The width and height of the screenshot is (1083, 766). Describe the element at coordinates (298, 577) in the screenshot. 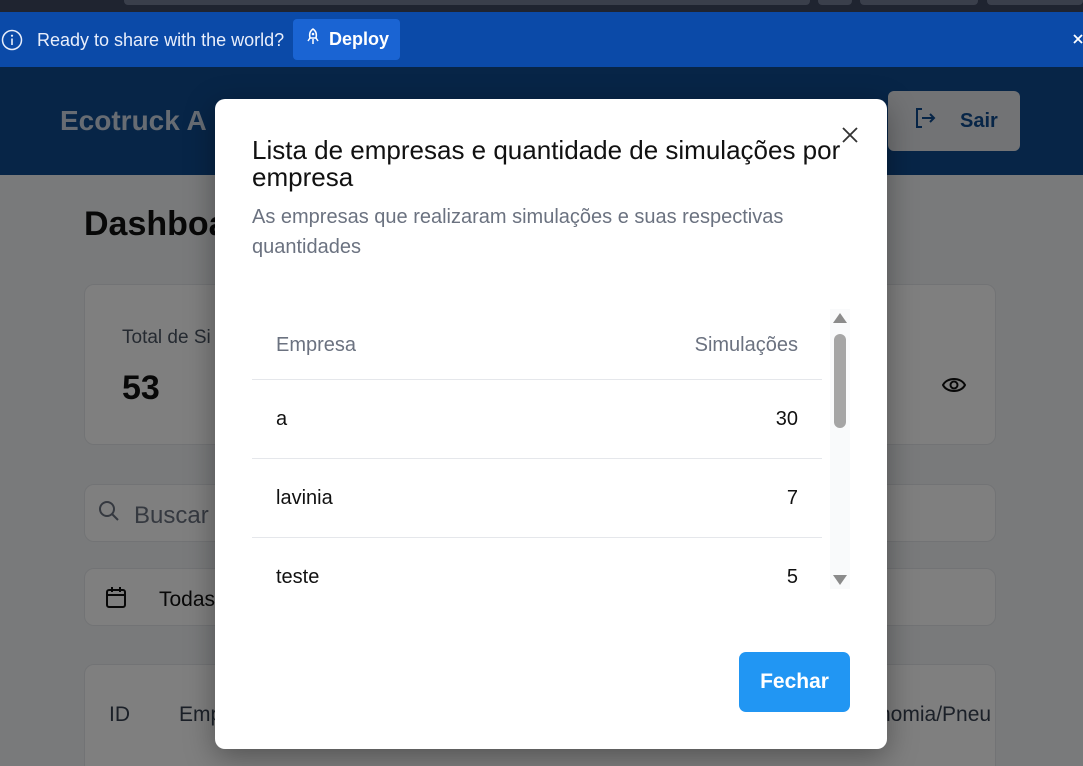

I see `company-name: teste` at that location.